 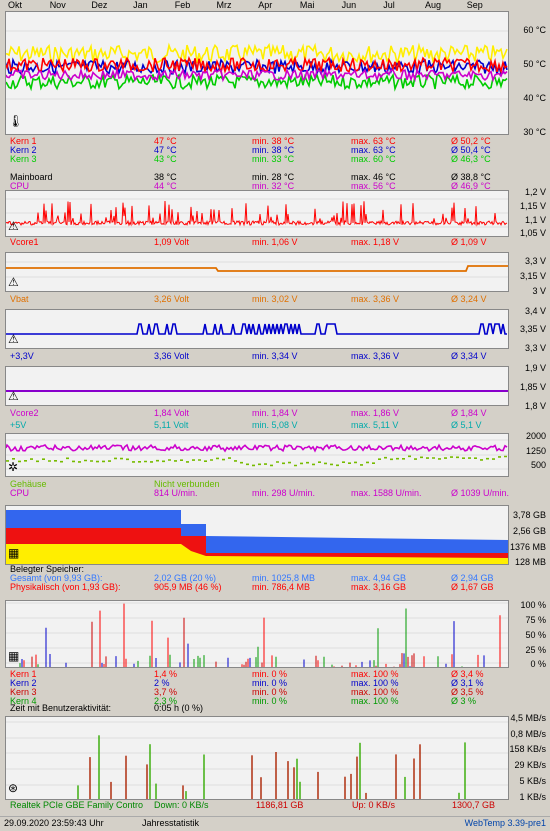 What do you see at coordinates (140, 5) in the screenshot?
I see `month-label: Jan` at bounding box center [140, 5].